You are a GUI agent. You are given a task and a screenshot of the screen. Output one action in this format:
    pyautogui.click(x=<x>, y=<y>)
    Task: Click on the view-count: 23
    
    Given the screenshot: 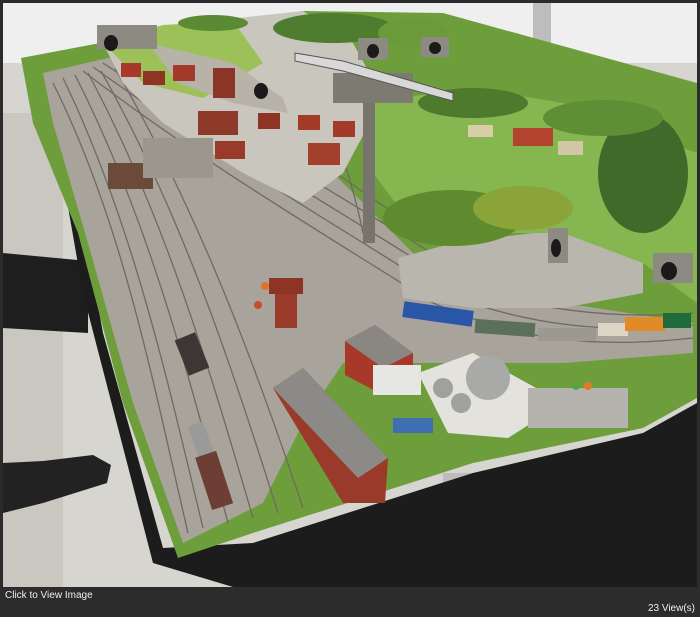 What is the action you would take?
    pyautogui.click(x=653, y=608)
    